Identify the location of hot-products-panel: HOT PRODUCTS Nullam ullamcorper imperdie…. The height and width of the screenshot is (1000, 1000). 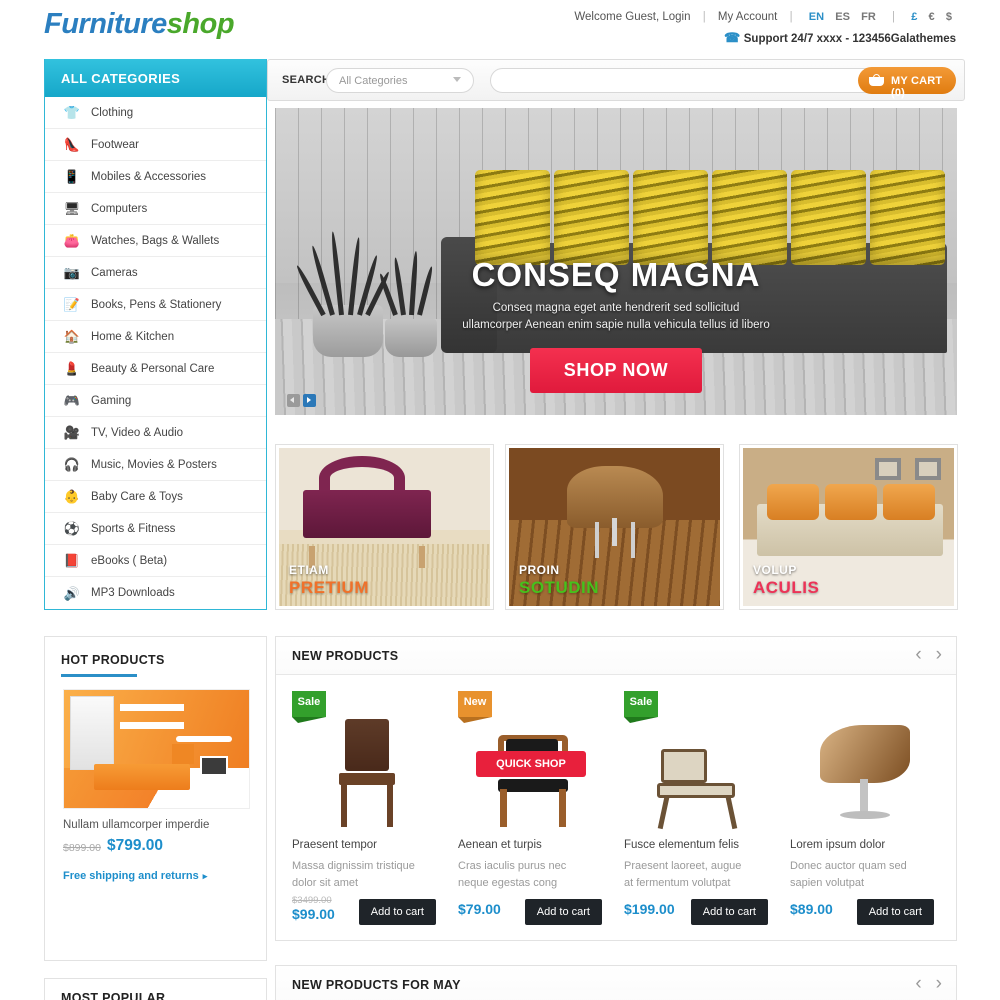
(155, 798).